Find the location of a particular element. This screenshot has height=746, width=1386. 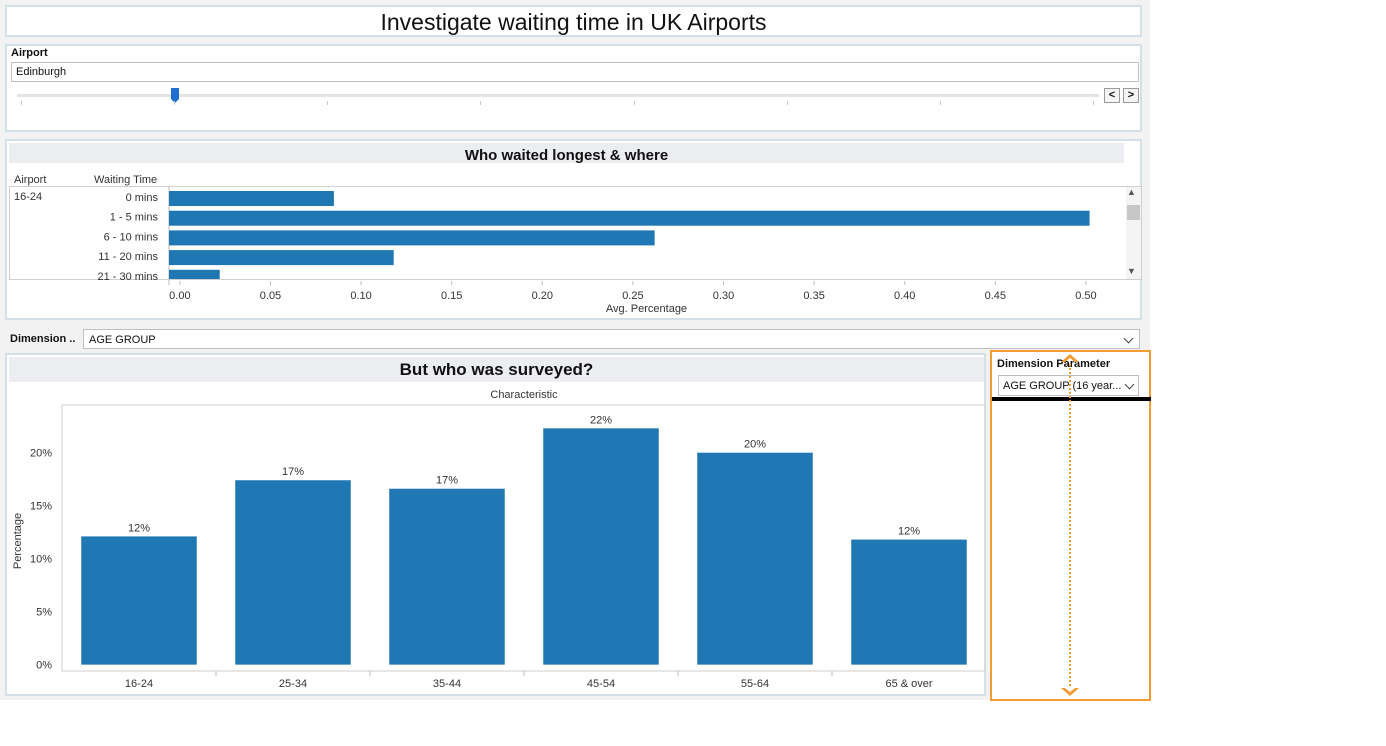

title-panel: Investigate waiting time in UK Airports is located at coordinates (573, 21).